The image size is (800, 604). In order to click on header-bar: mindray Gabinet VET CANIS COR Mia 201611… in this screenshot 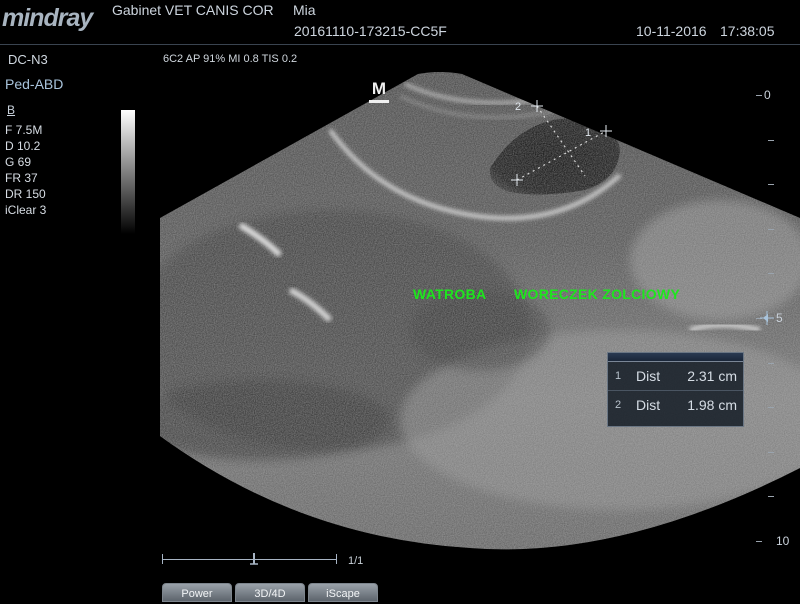, I will do `click(400, 22)`.